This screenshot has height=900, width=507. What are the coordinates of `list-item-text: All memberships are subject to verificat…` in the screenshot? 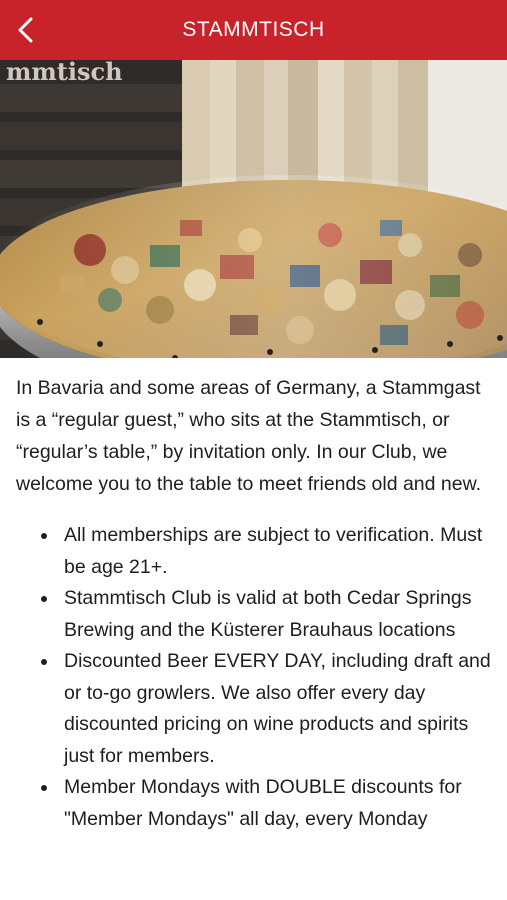 It's located at (273, 551).